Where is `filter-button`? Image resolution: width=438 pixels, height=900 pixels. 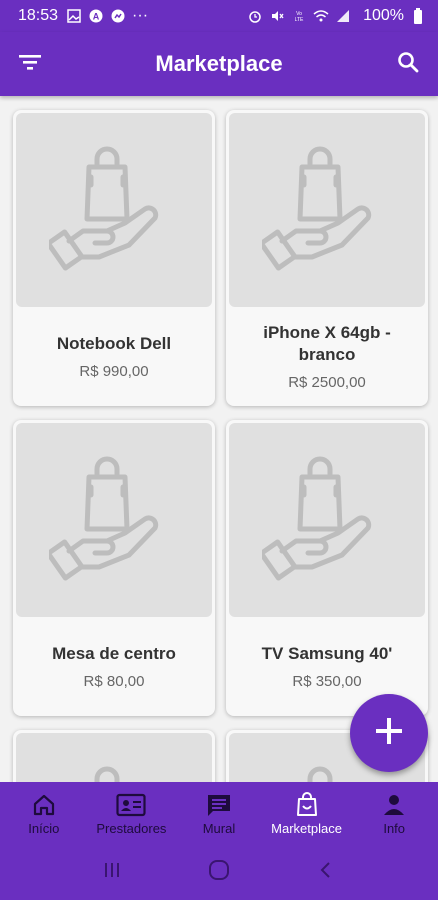 filter-button is located at coordinates (30, 64).